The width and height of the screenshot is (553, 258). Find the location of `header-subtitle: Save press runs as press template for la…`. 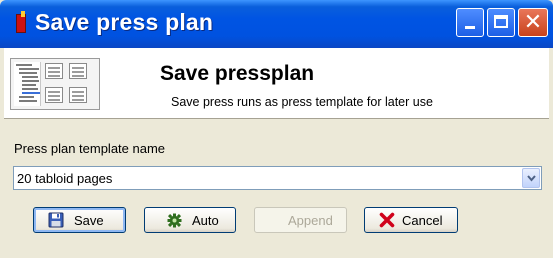

header-subtitle: Save press runs as press template for la… is located at coordinates (302, 102).